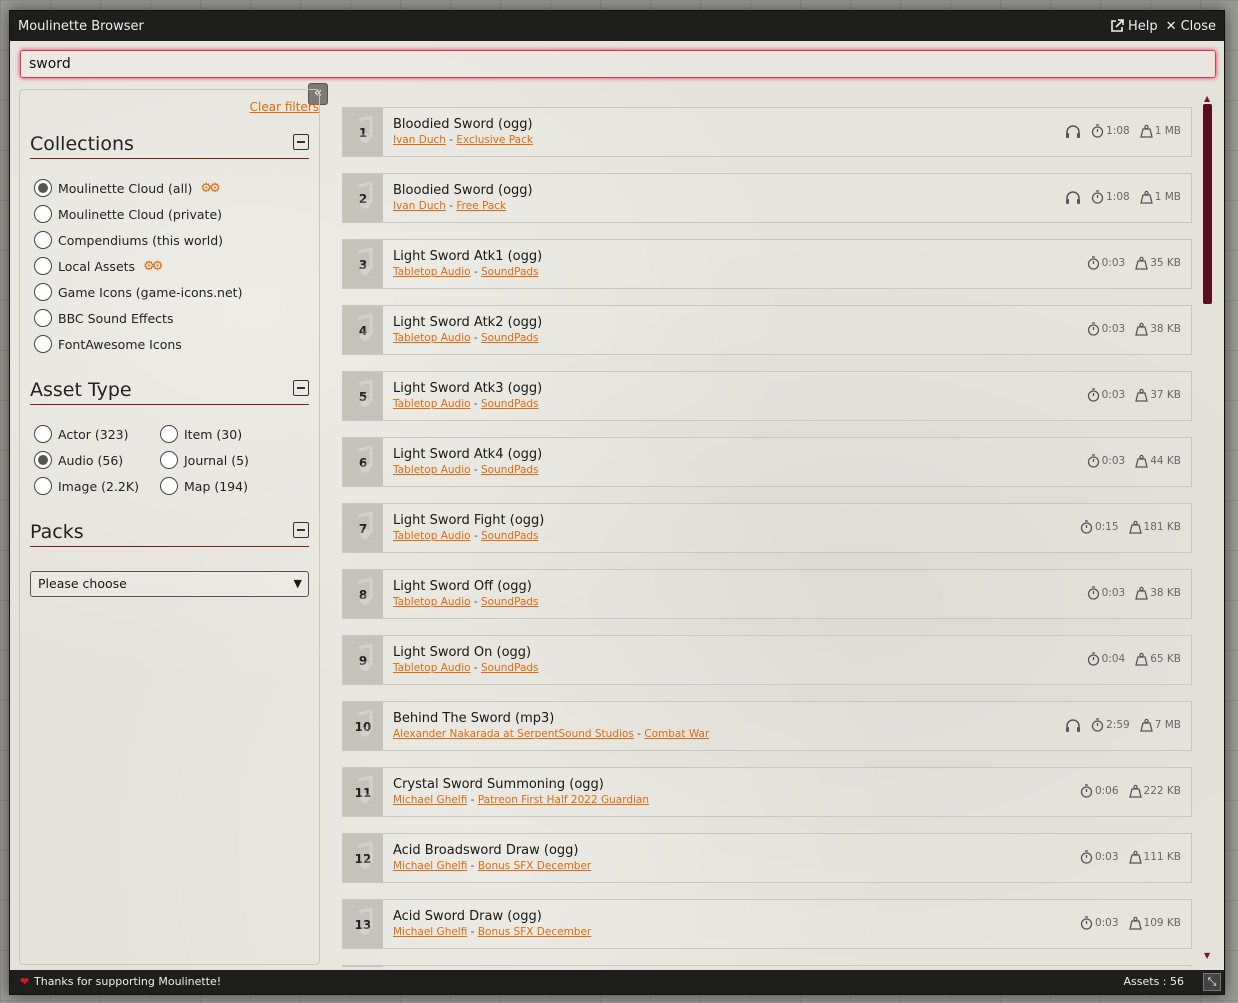  I want to click on collection-option-bbc-sound: BBC Sound Effects, so click(103, 318).